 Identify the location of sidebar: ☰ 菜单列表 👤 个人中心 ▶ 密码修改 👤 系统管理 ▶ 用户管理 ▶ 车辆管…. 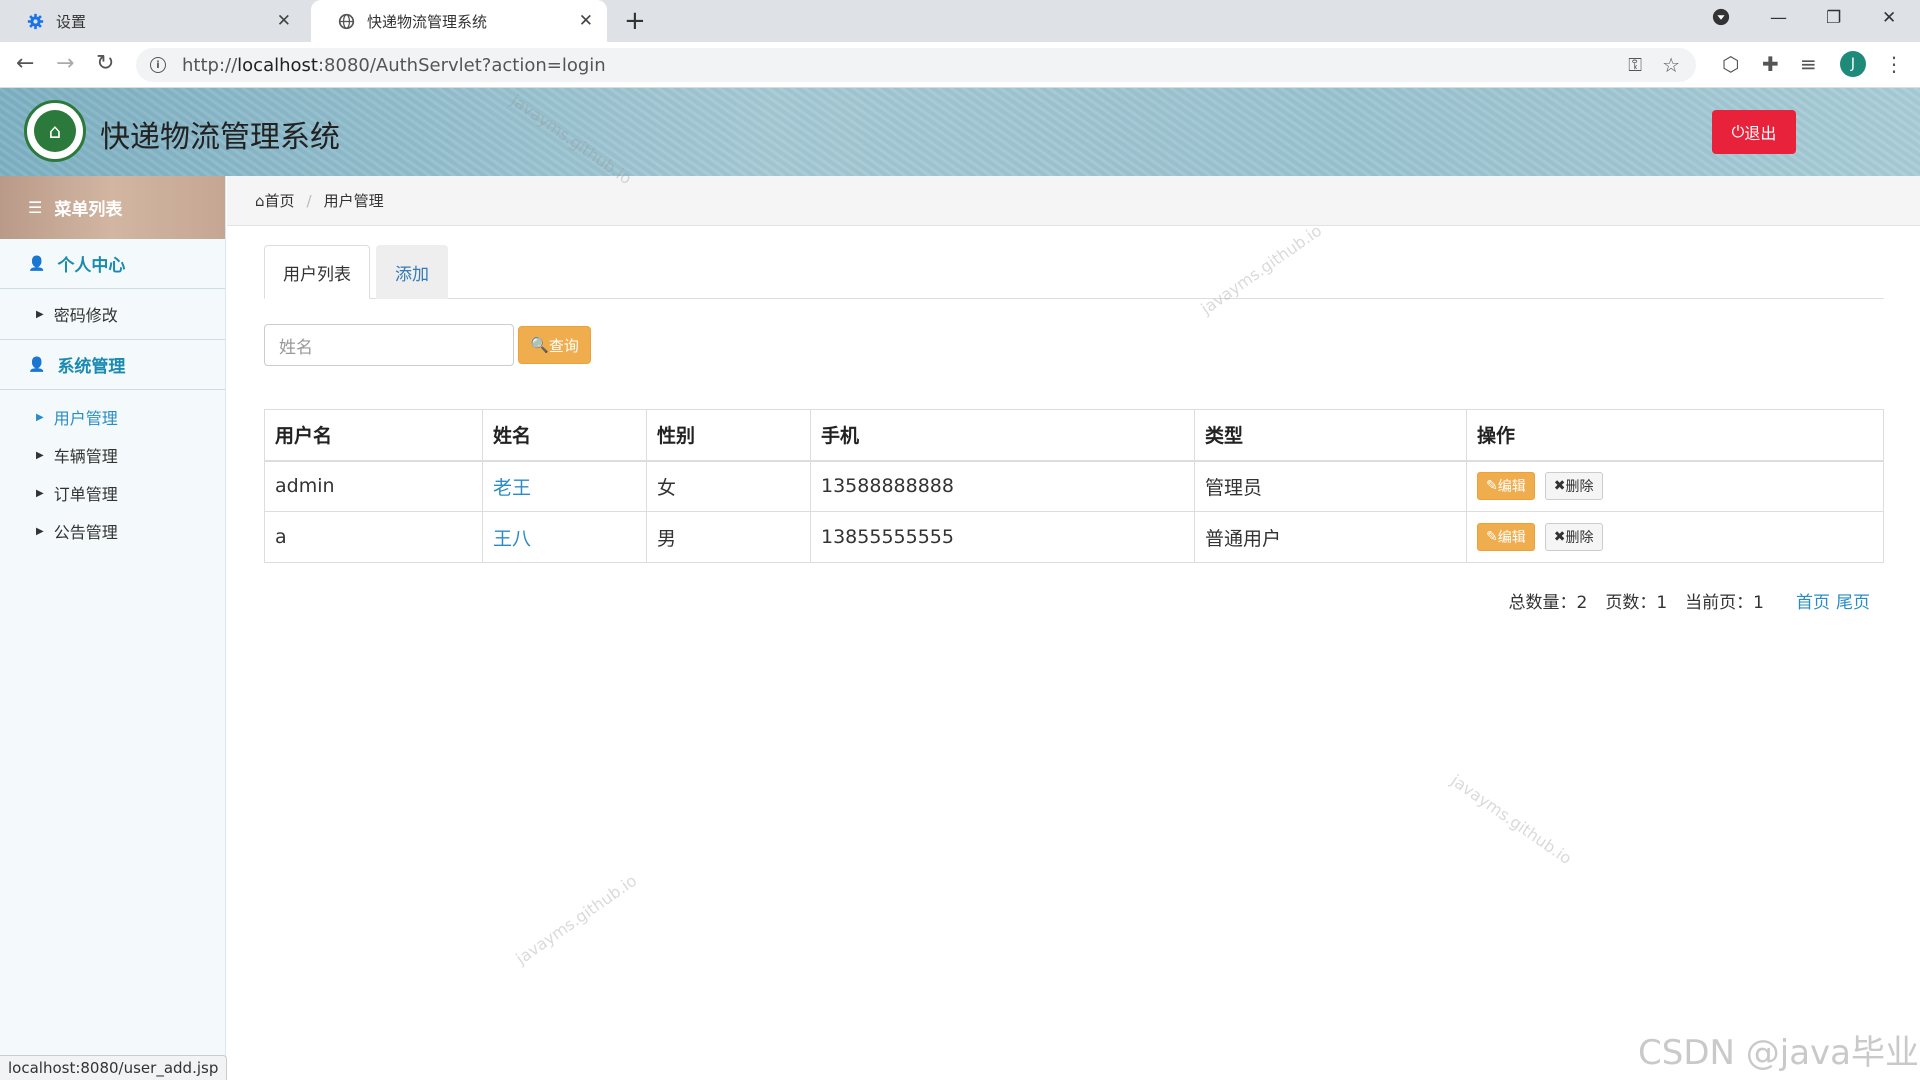
(113, 628).